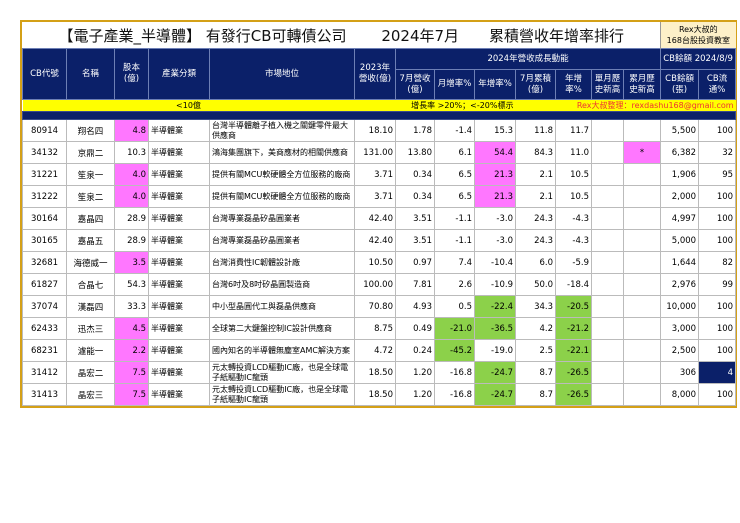 This screenshot has height=523, width=740. I want to click on cell-bal: 1,644, so click(680, 262).